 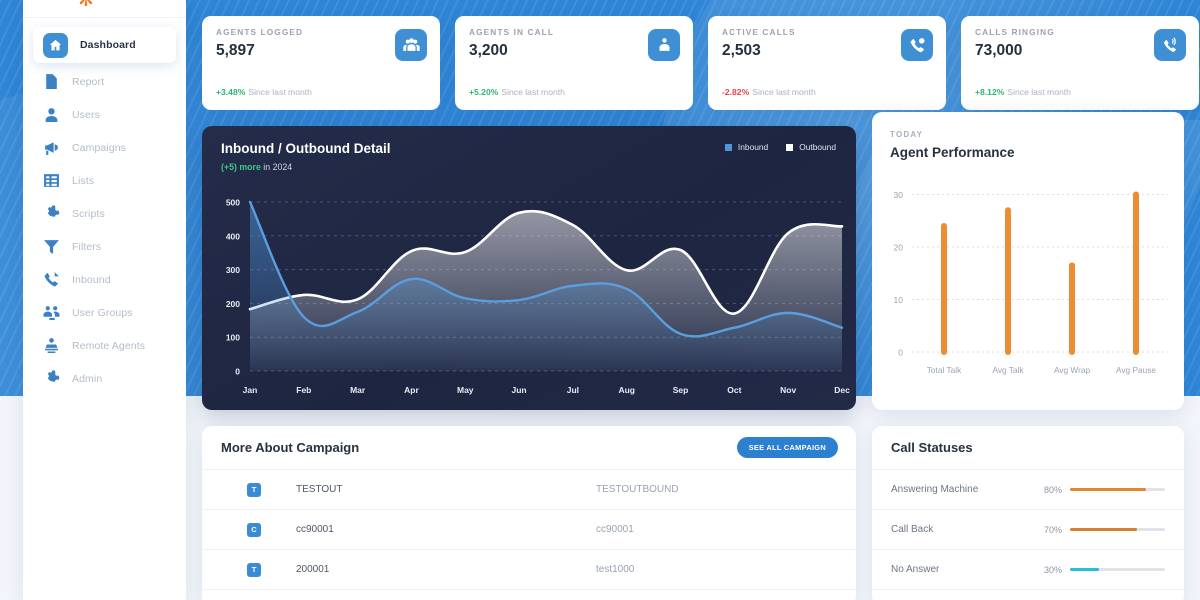 I want to click on campaign-card-title: More About Campaign, so click(x=290, y=447).